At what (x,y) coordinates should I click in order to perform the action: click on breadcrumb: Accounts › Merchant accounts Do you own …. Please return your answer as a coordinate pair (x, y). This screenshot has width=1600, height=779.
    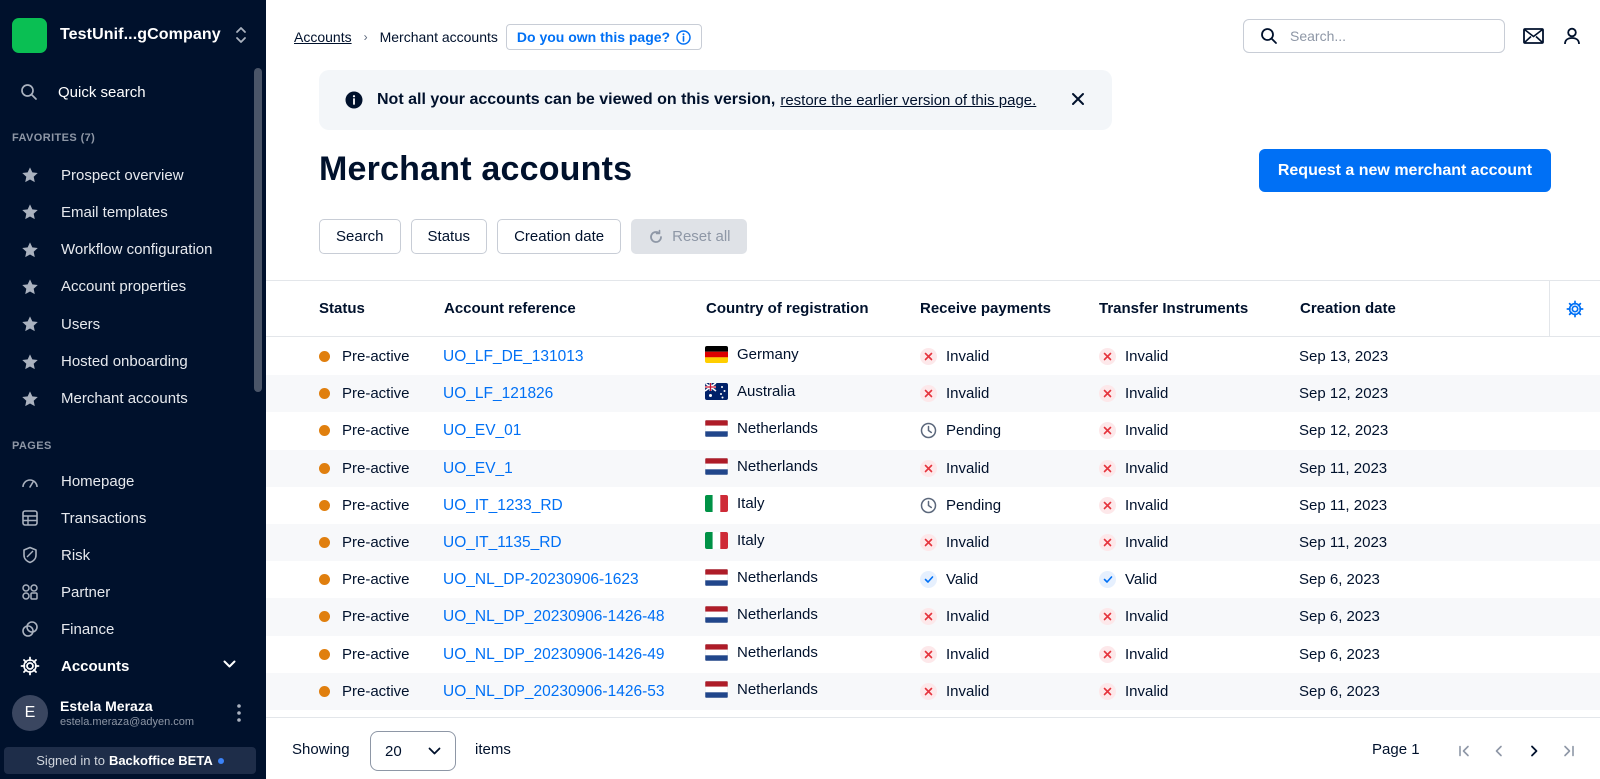
    Looking at the image, I should click on (498, 37).